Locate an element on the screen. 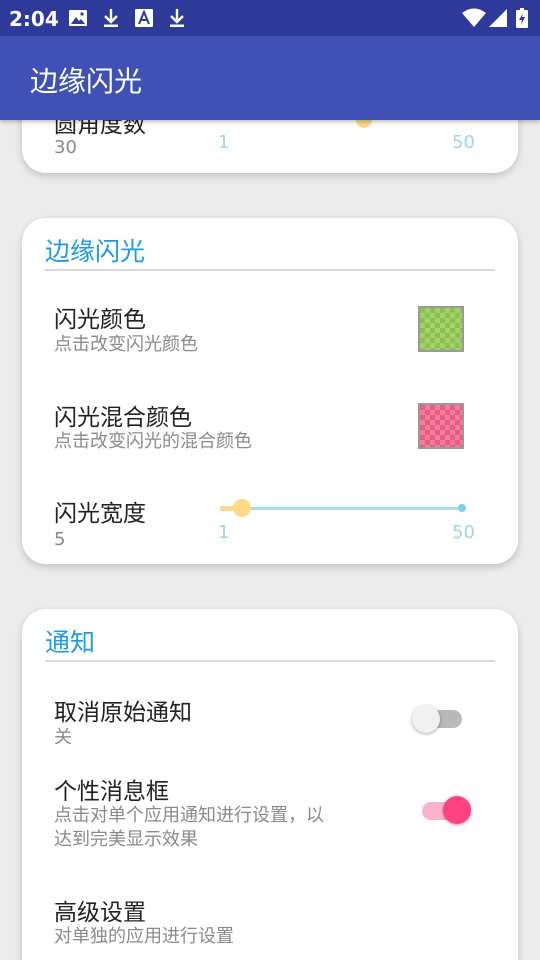  notification-divider is located at coordinates (270, 661).